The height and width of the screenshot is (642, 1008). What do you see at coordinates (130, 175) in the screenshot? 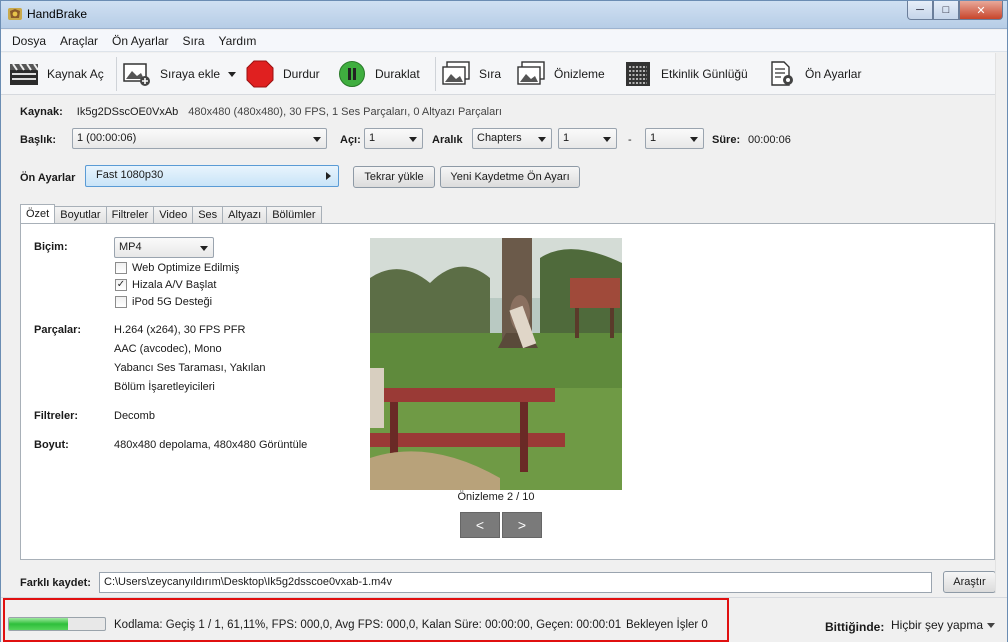
I see `preset-select-value: Fast 1080p30` at bounding box center [130, 175].